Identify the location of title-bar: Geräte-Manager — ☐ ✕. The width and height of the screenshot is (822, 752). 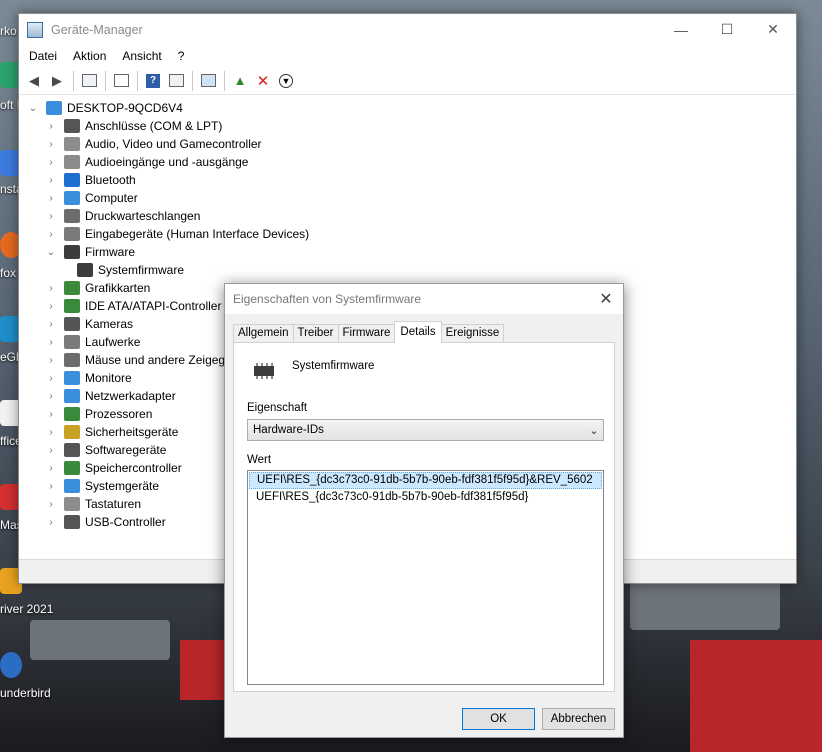
(407, 29).